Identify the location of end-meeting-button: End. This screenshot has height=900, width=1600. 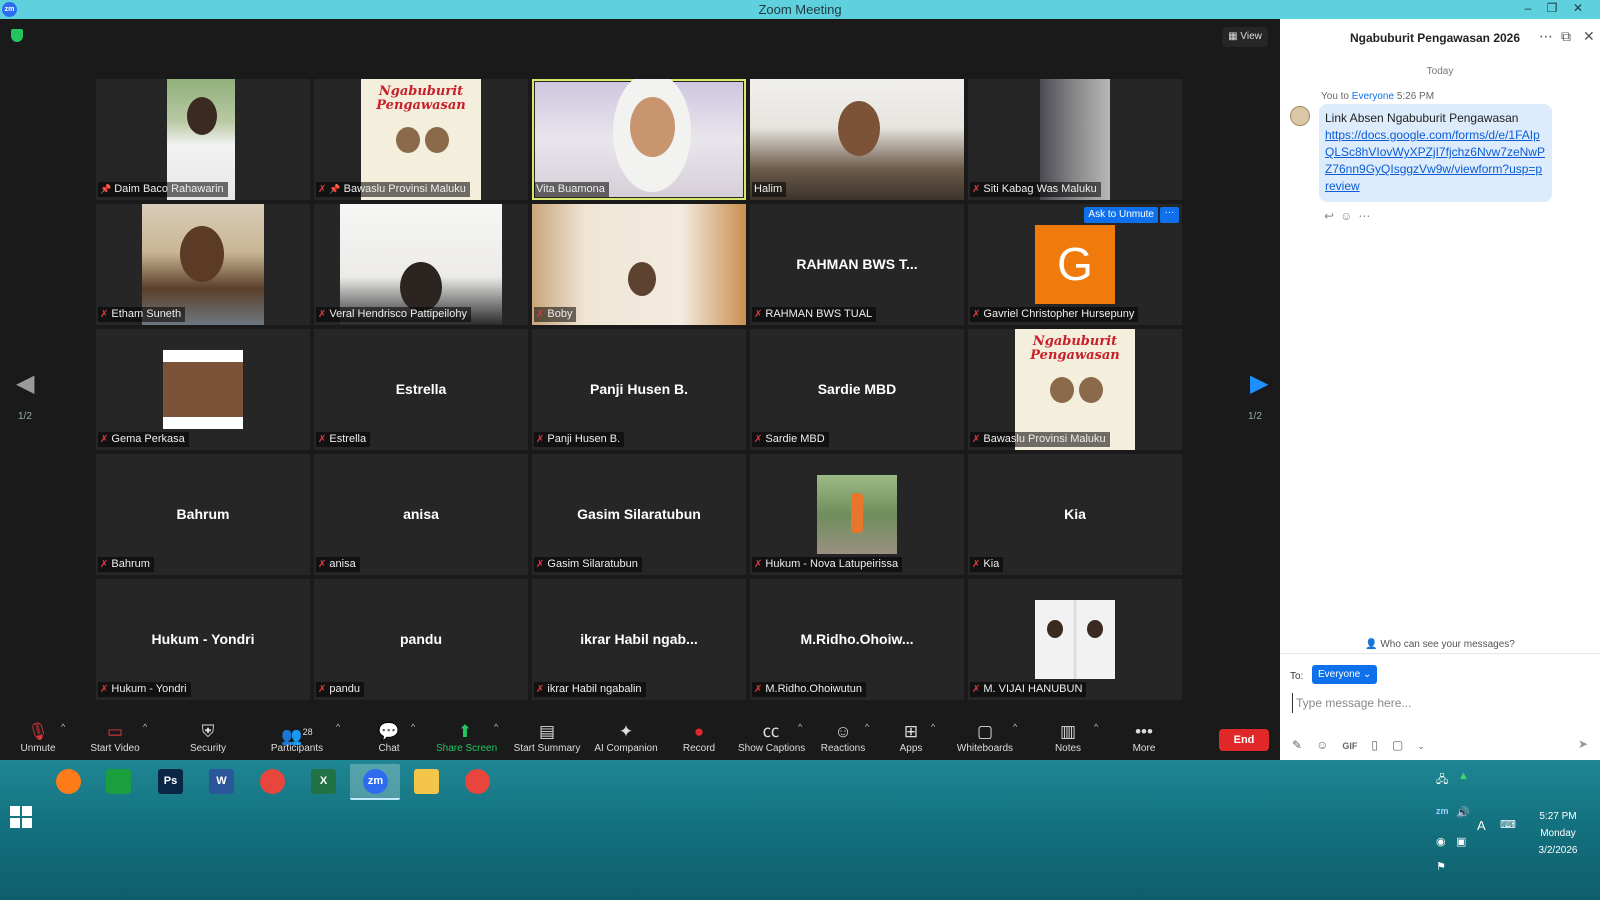
(1244, 740).